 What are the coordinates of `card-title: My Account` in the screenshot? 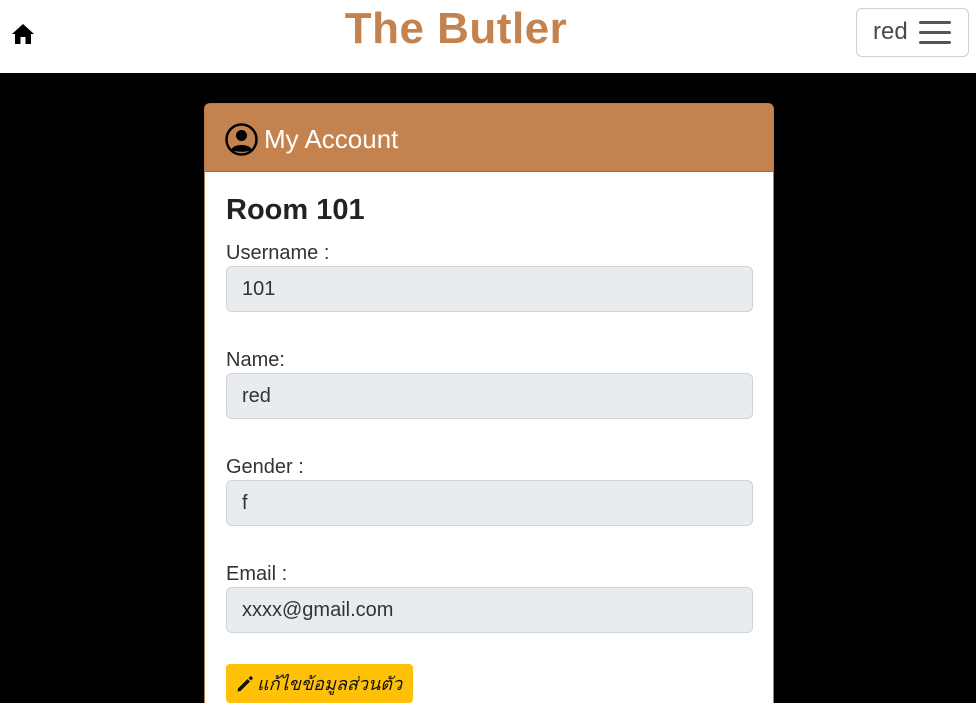 It's located at (331, 139).